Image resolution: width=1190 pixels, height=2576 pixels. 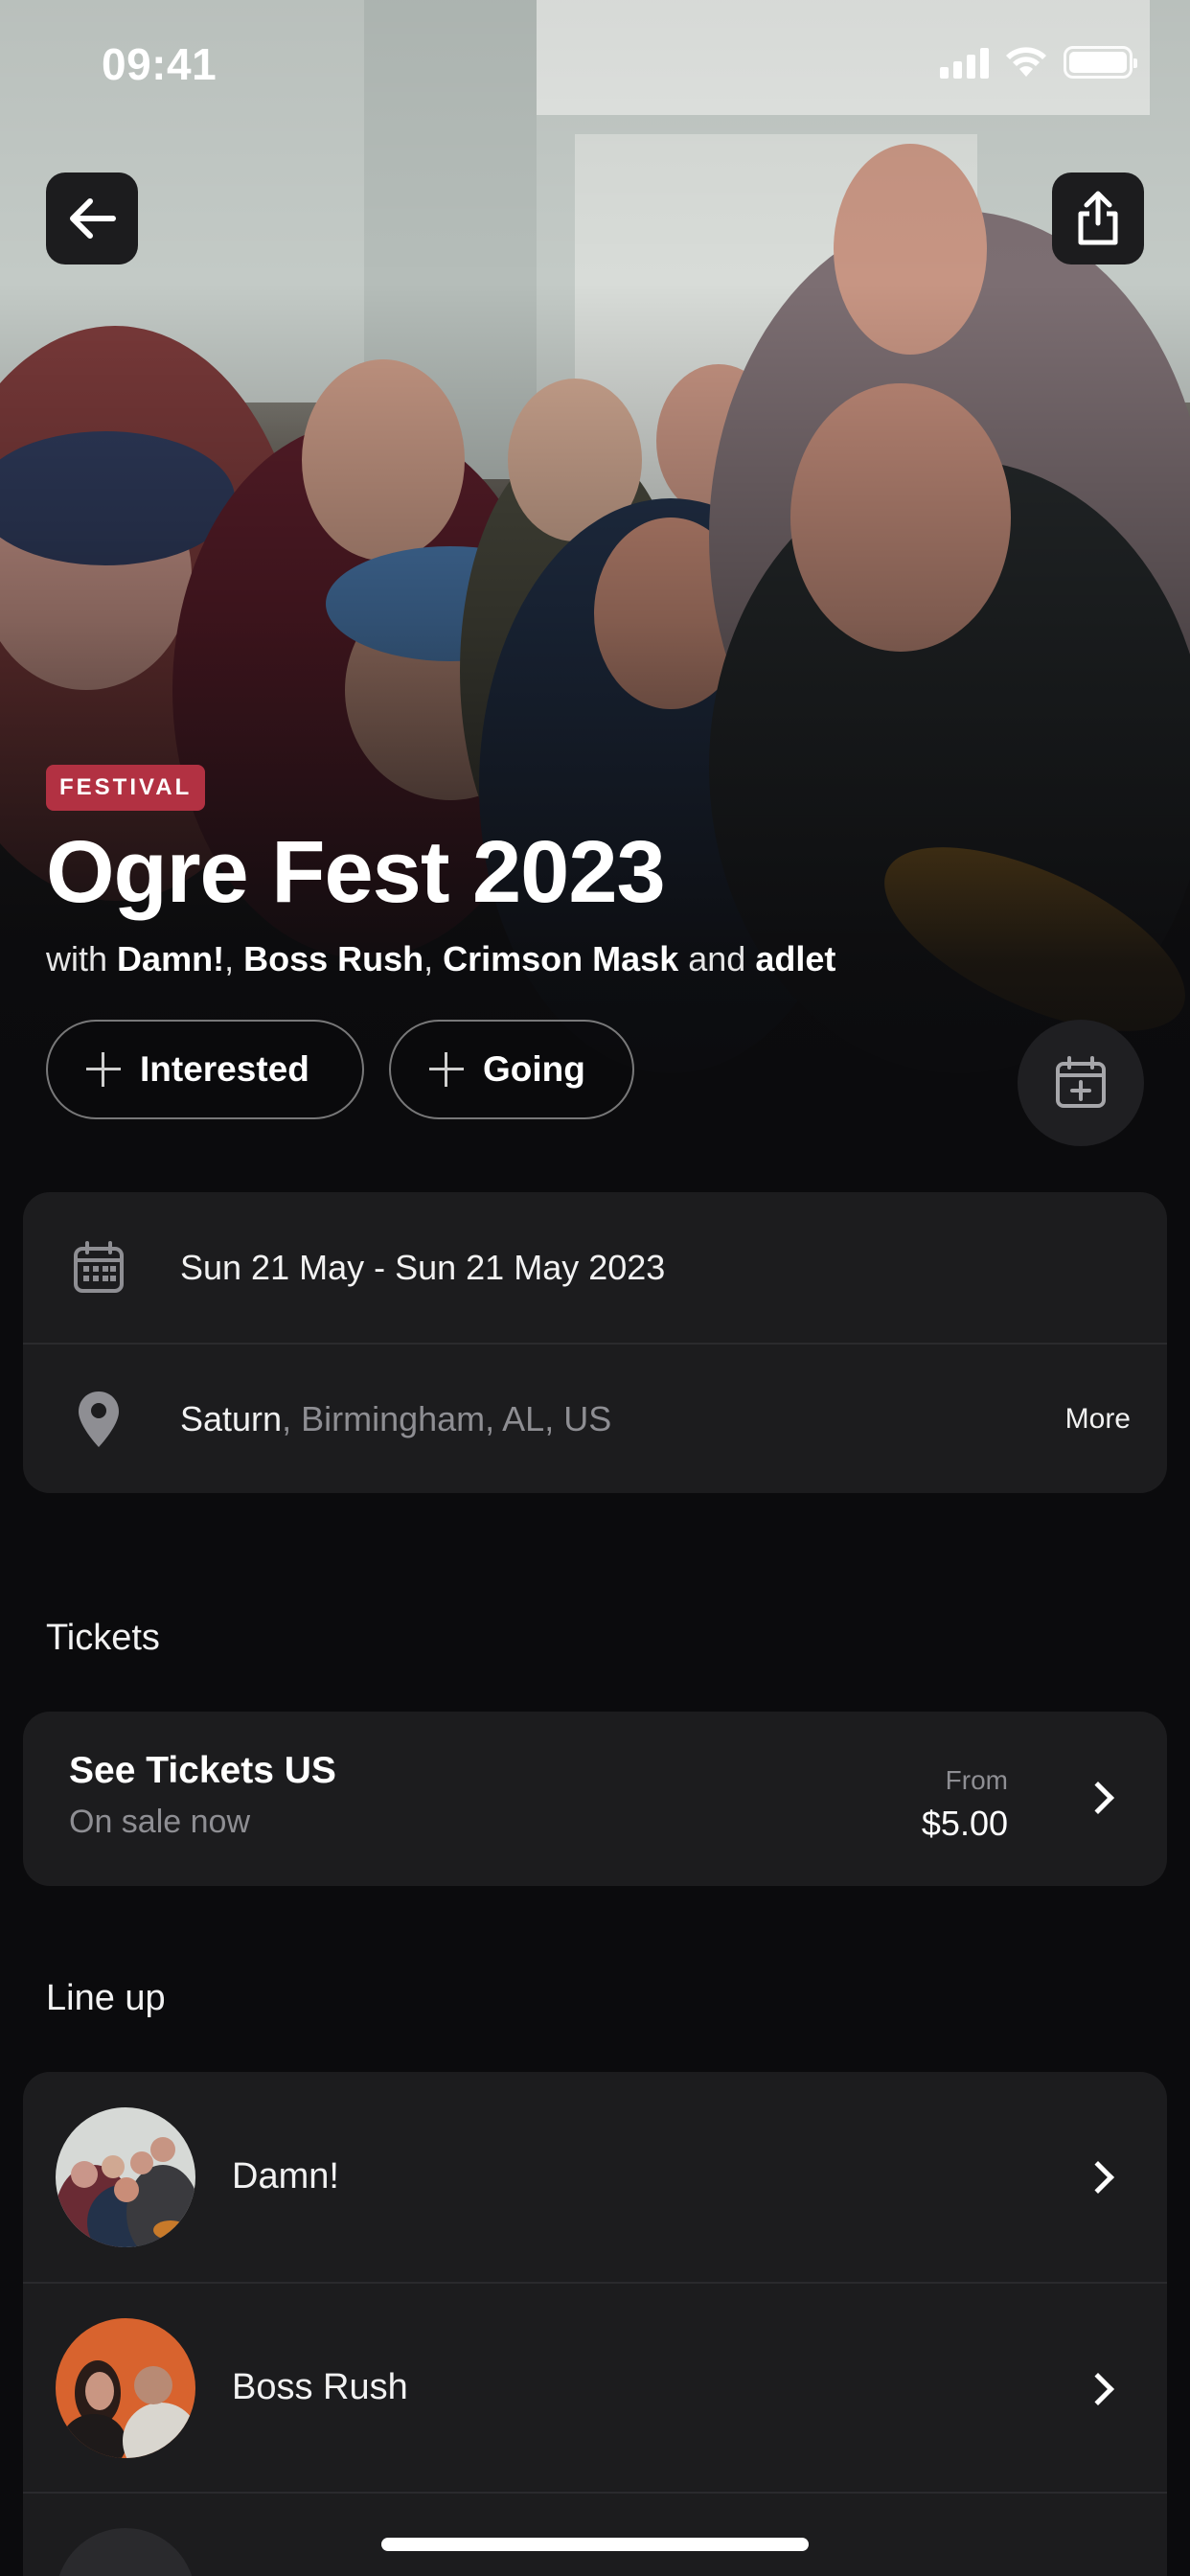 I want to click on going-button: Going, so click(x=512, y=1069).